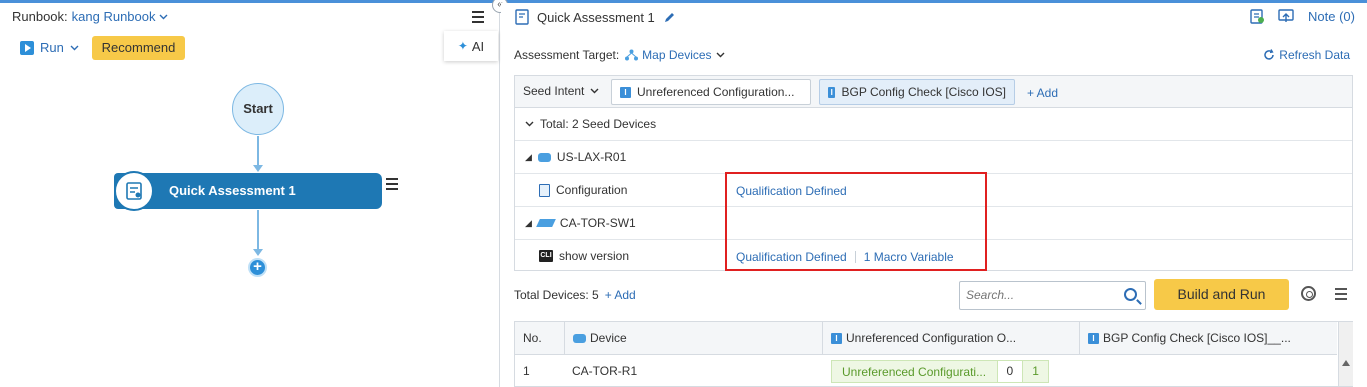 The width and height of the screenshot is (1367, 387). I want to click on search-input, so click(1041, 295).